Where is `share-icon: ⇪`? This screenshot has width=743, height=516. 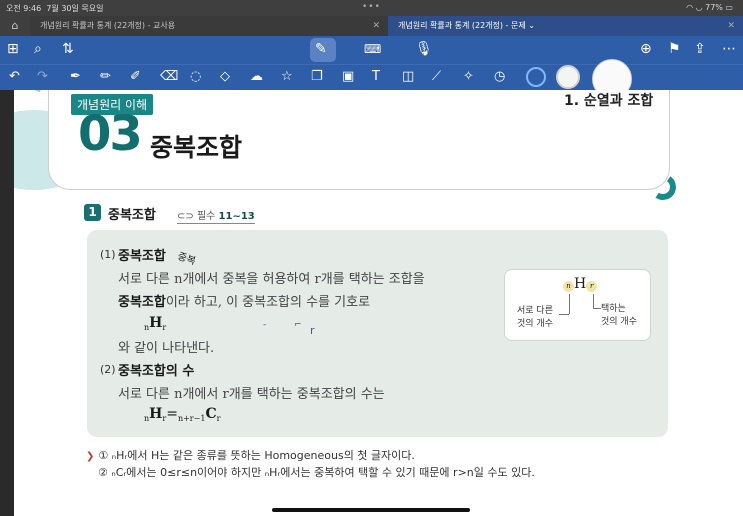
share-icon: ⇪ is located at coordinates (700, 49).